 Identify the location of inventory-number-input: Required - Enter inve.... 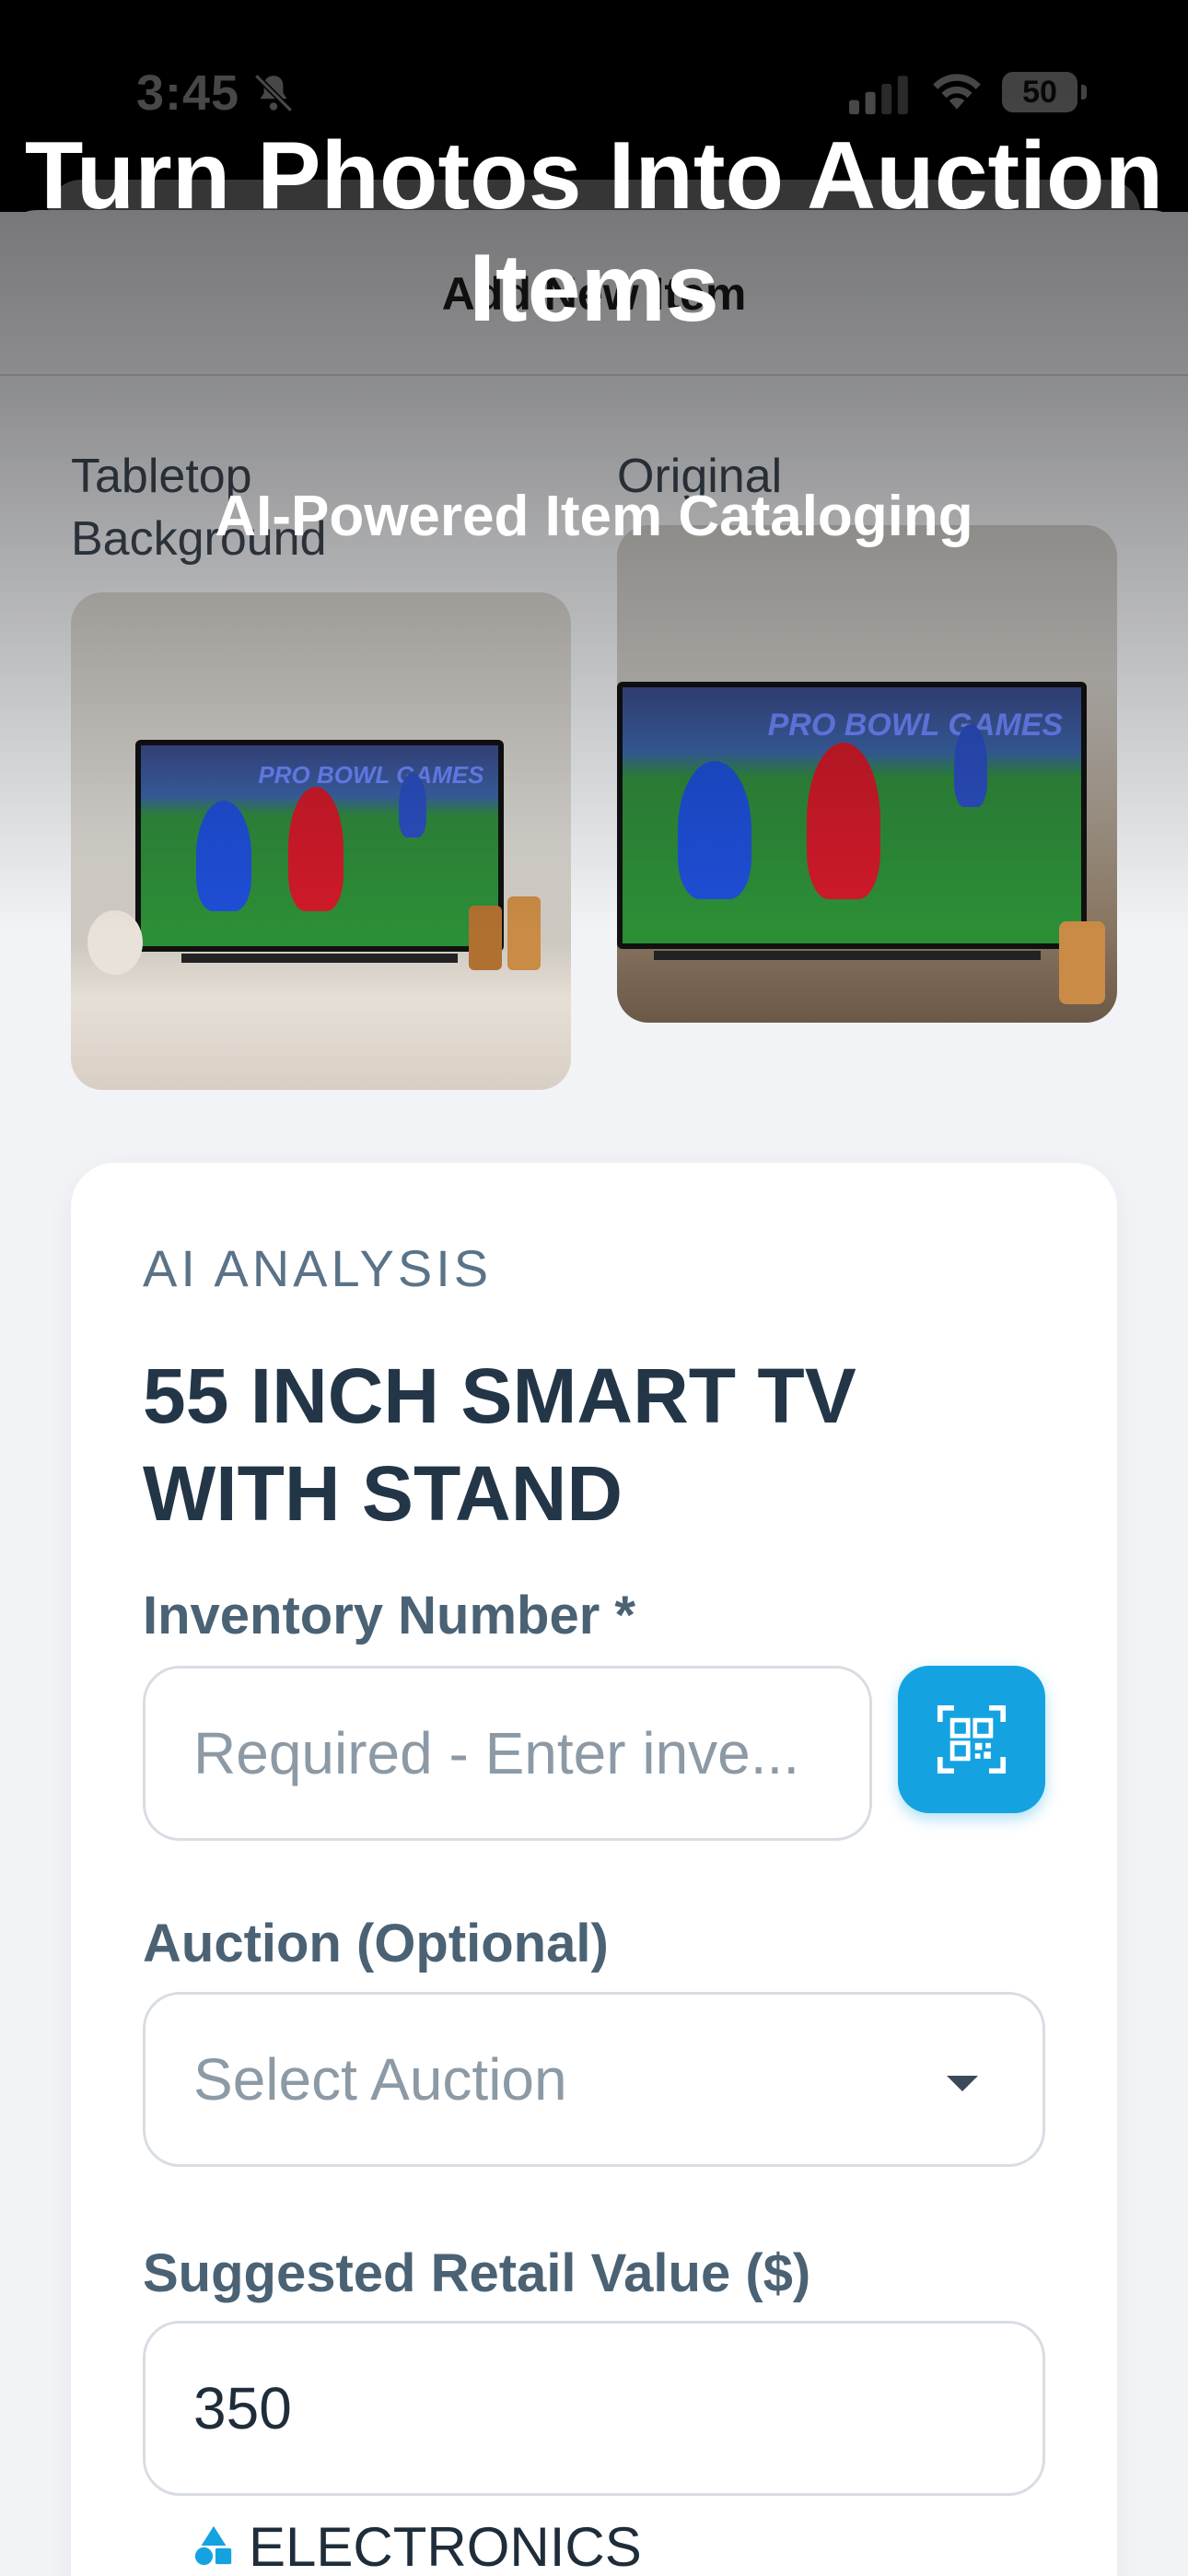
(507, 1754).